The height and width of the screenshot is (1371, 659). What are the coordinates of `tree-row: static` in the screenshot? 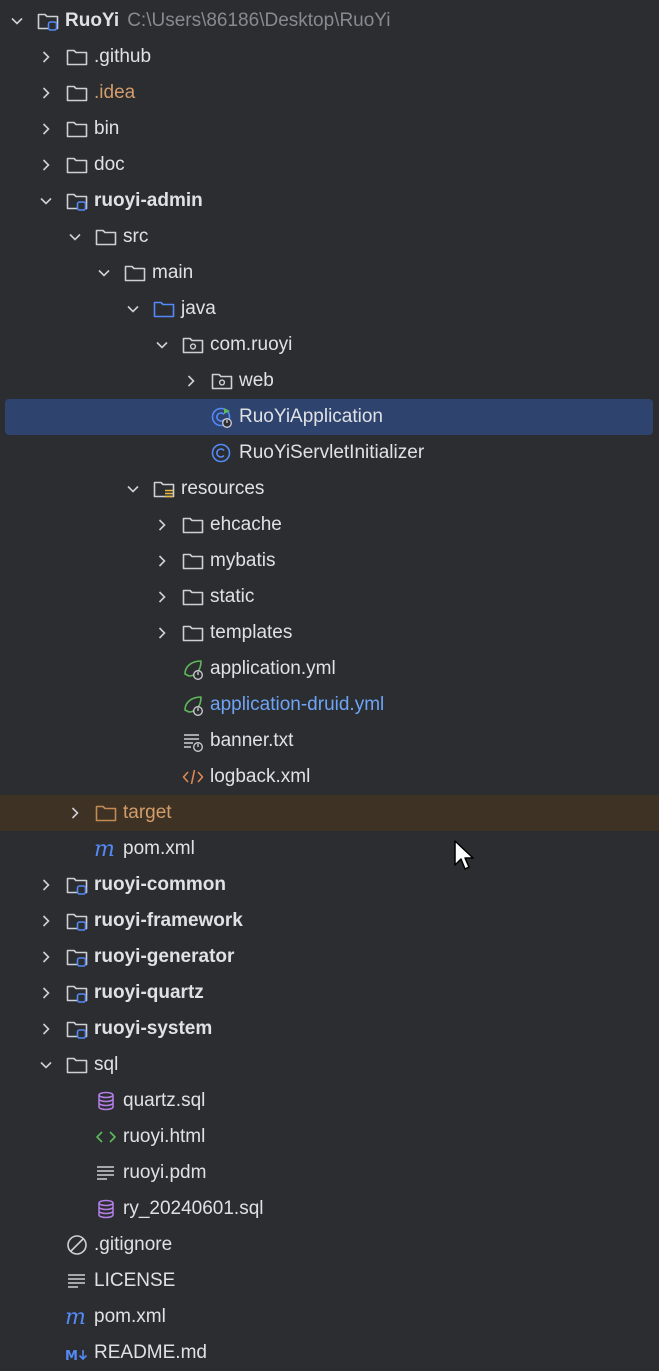 It's located at (329, 597).